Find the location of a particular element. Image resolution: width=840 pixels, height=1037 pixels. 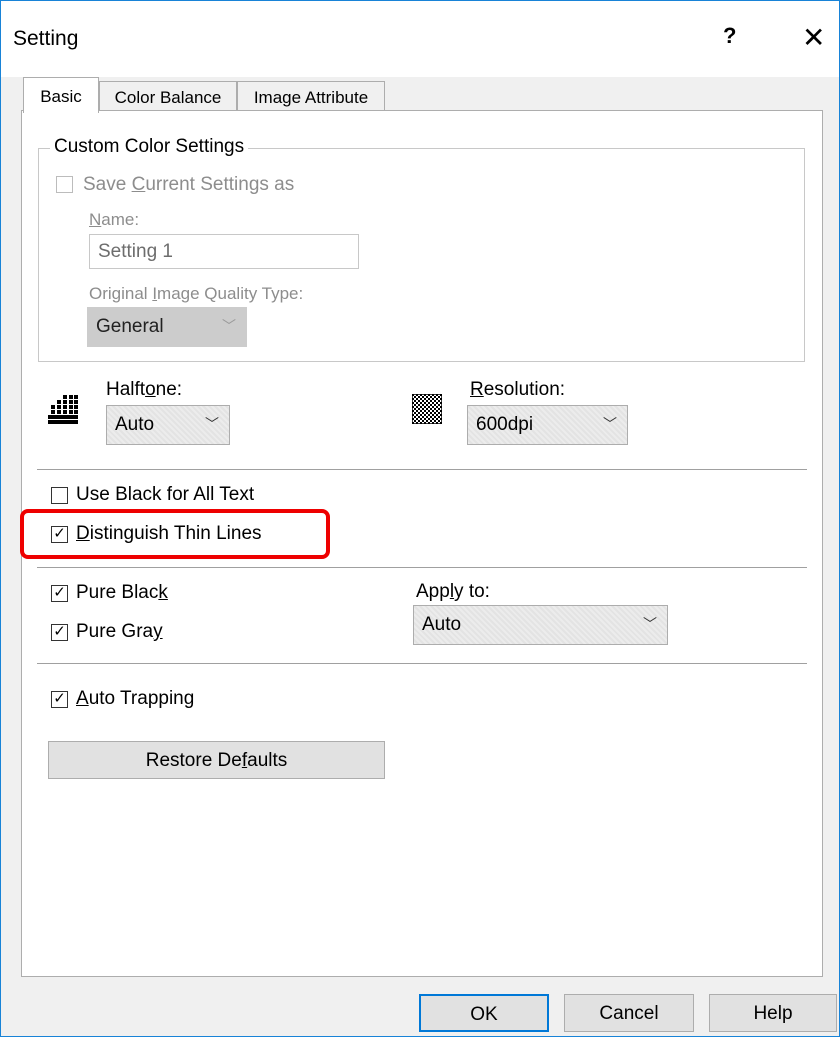

distinguish-thin-lines-checkbox: ✓ is located at coordinates (59, 534).